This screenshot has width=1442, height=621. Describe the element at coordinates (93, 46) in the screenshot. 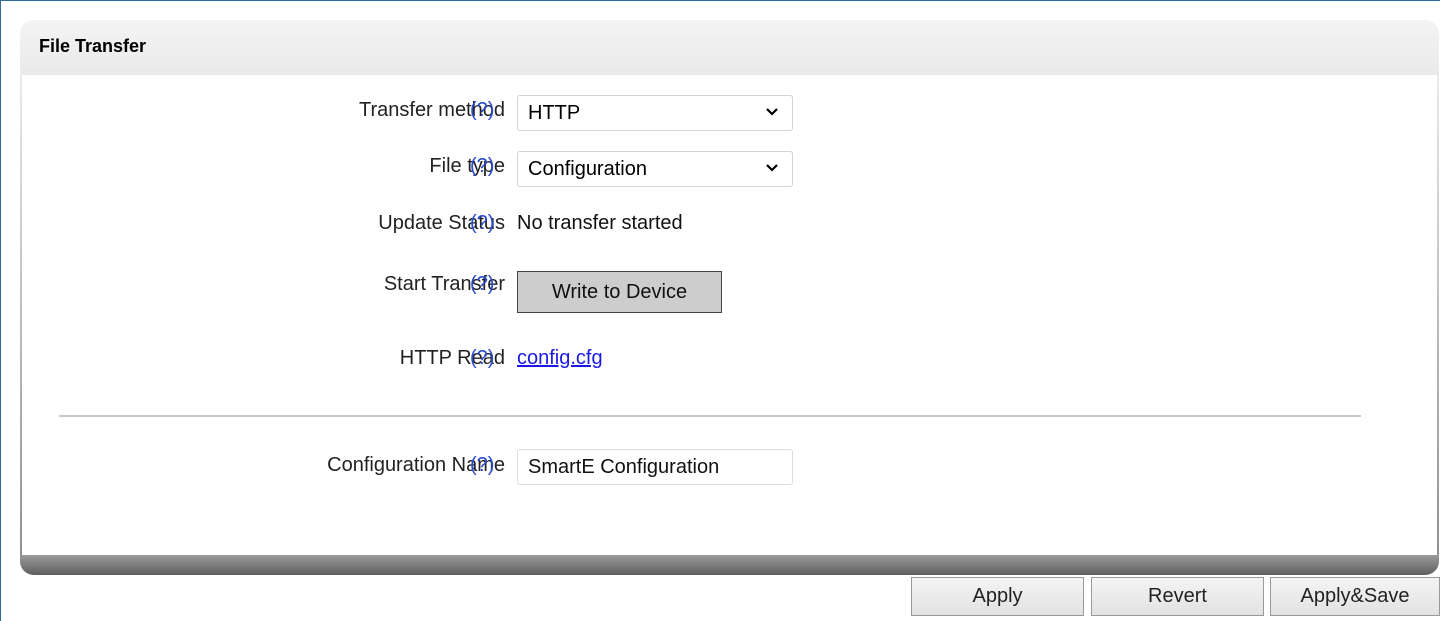

I see `panel-title: File Transfer` at that location.